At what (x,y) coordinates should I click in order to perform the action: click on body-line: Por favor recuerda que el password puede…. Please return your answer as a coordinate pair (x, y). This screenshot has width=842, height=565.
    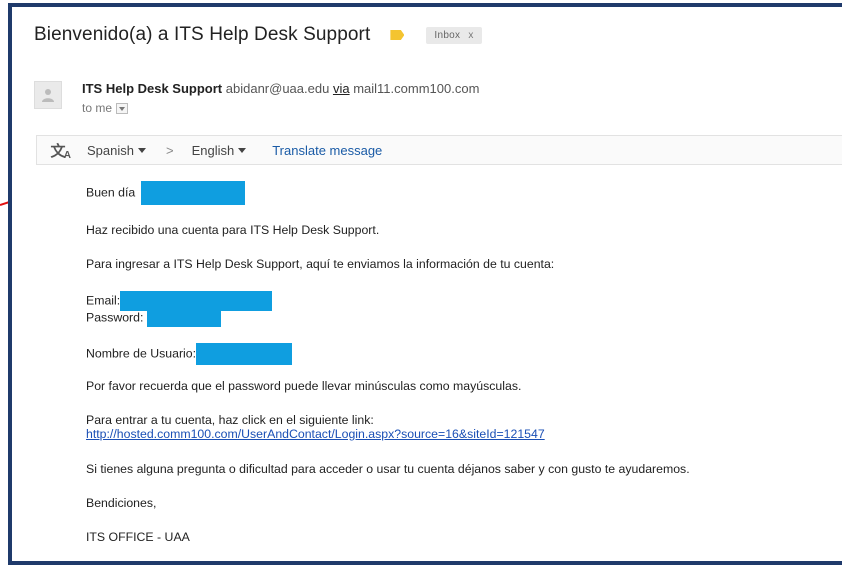
    Looking at the image, I should click on (304, 386).